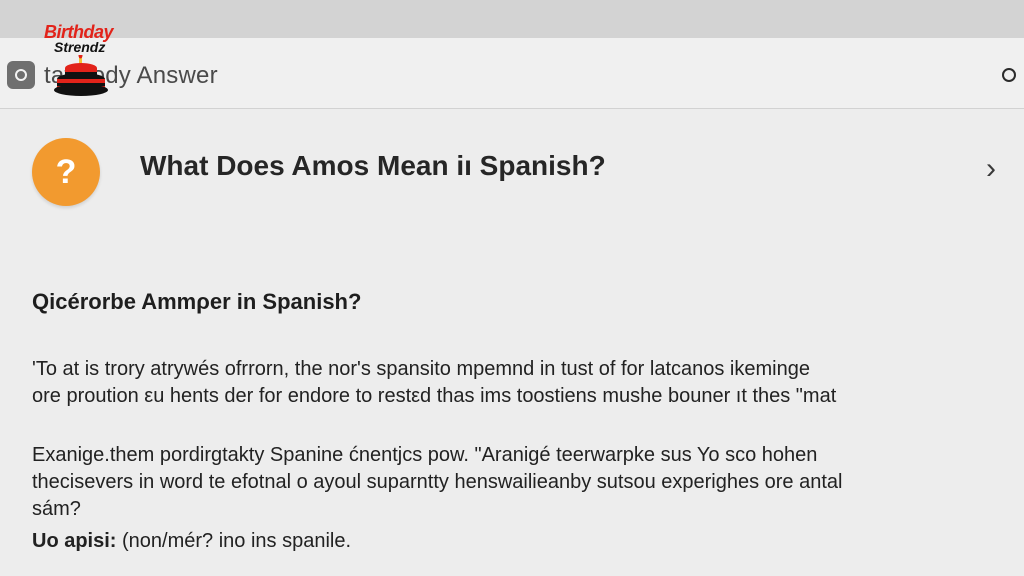 The image size is (1024, 576). I want to click on menu-circle-icon, so click(1009, 75).